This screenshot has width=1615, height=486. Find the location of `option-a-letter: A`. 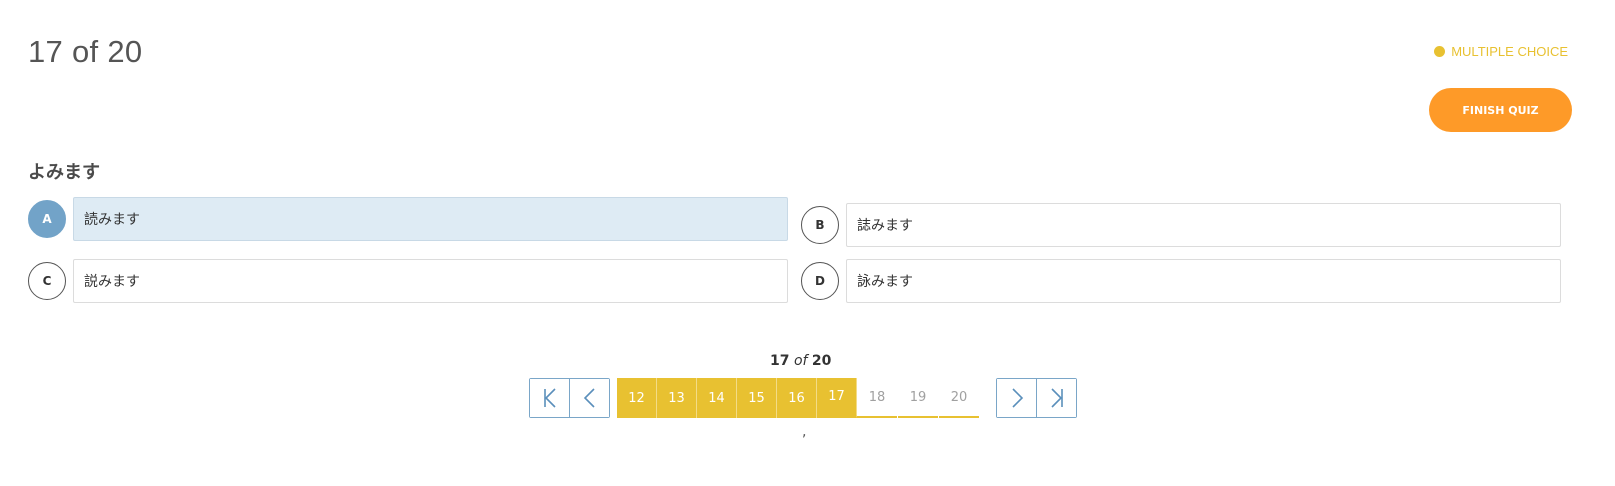

option-a-letter: A is located at coordinates (47, 219).